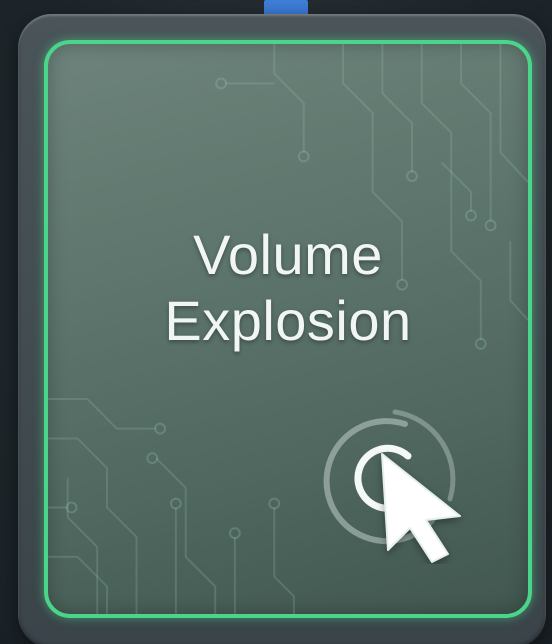 The height and width of the screenshot is (644, 552). Describe the element at coordinates (392, 486) in the screenshot. I see `cursor-click-icon` at that location.